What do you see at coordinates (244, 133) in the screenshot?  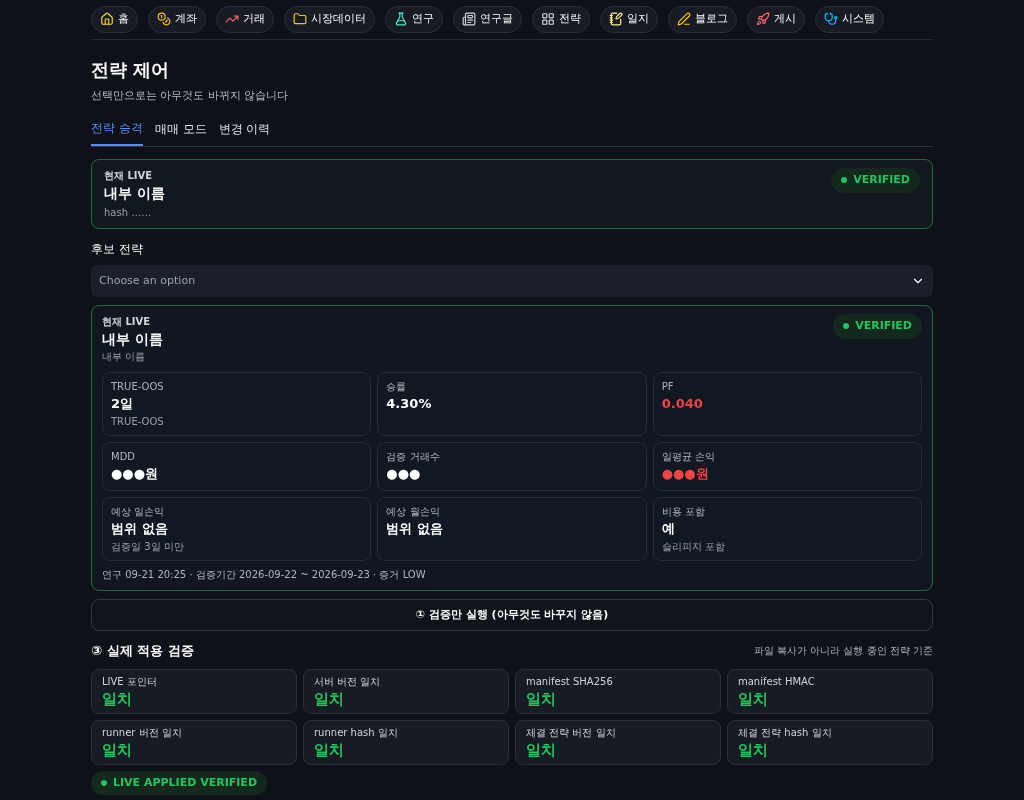 I see `tab: 변경 이력` at bounding box center [244, 133].